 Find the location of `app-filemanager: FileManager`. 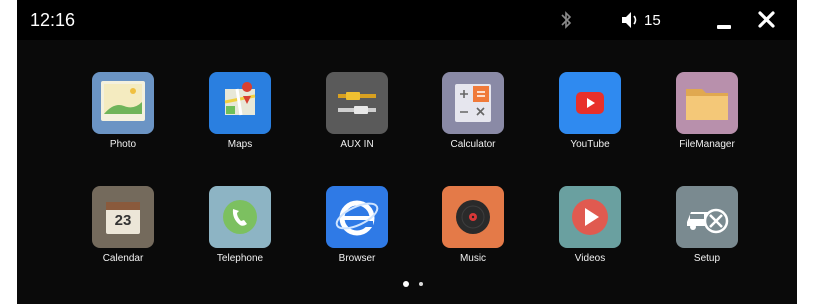

app-filemanager: FileManager is located at coordinates (707, 122).